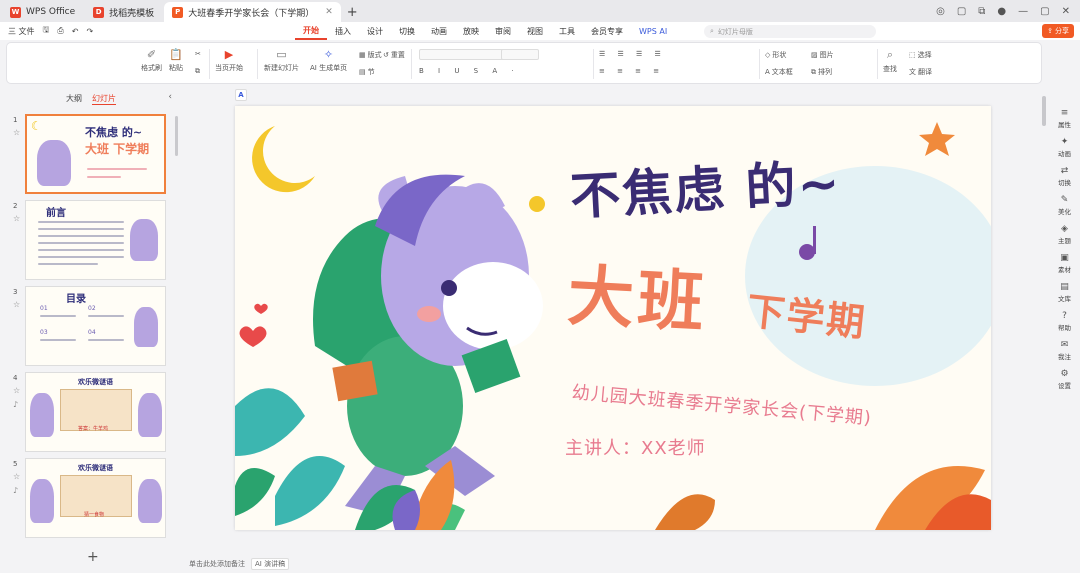 Image resolution: width=1080 pixels, height=573 pixels. What do you see at coordinates (229, 54) in the screenshot?
I see `play-icon: ▶` at bounding box center [229, 54].